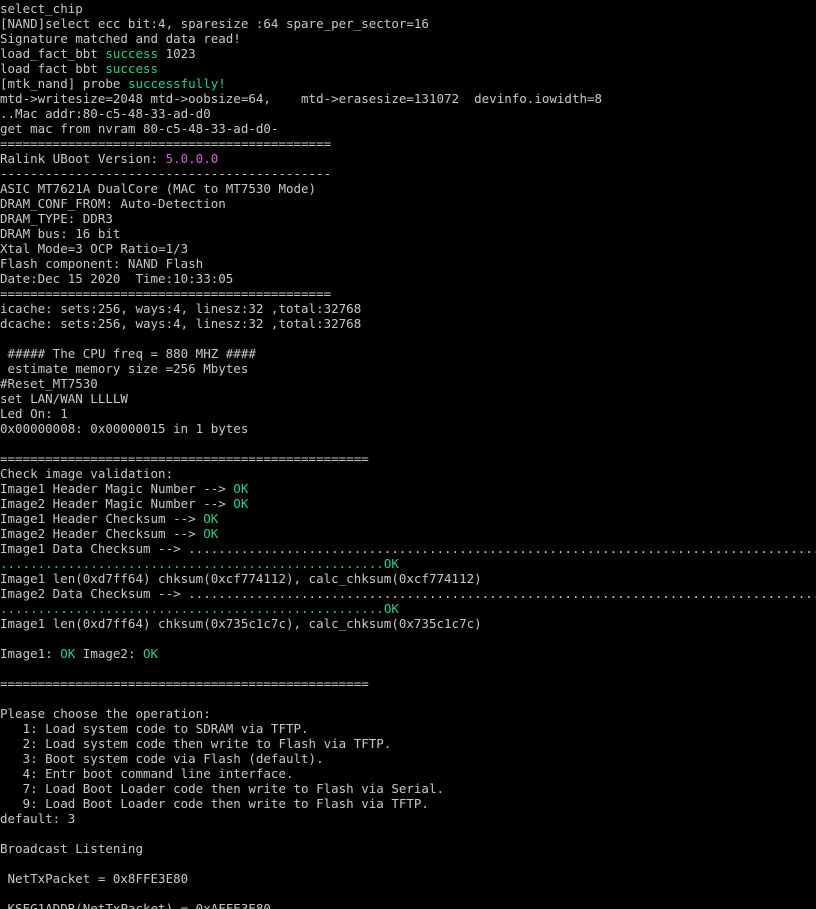  Describe the element at coordinates (102, 533) in the screenshot. I see `terminal-text: Image2 Header Checksum -->` at that location.